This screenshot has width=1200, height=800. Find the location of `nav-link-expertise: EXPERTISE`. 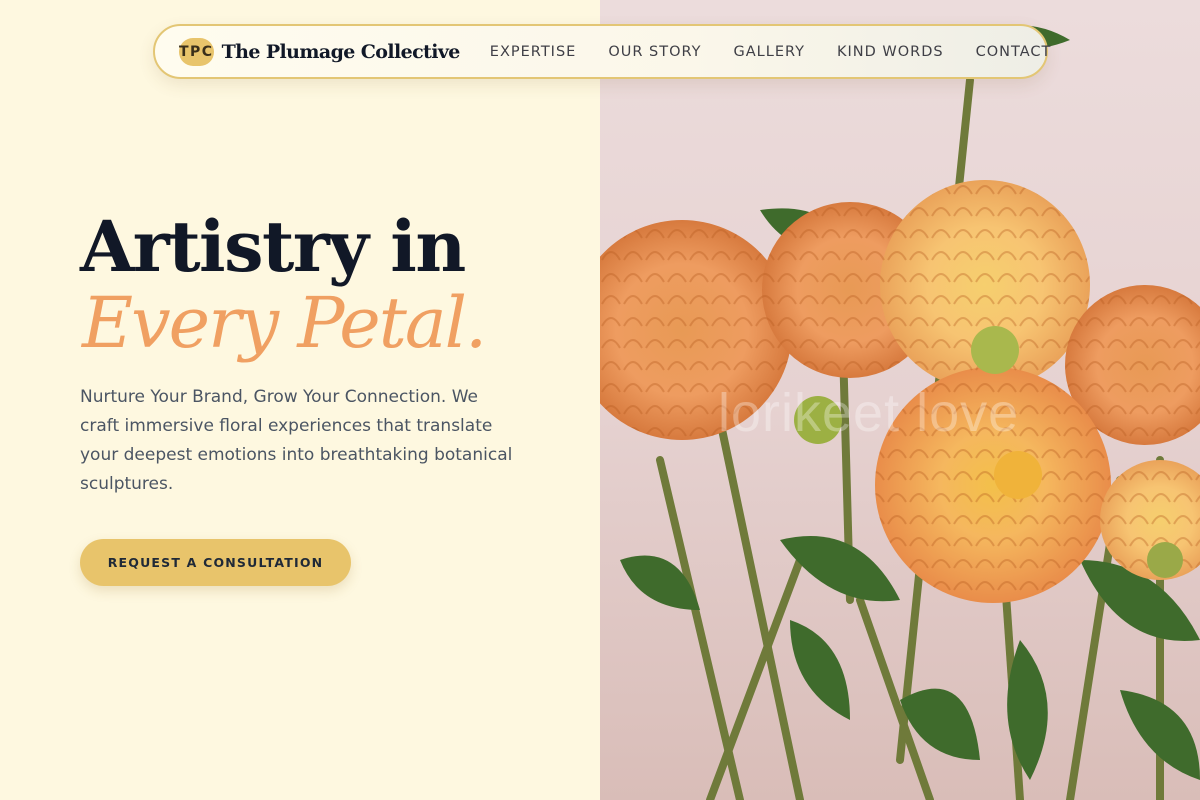

nav-link-expertise: EXPERTISE is located at coordinates (533, 52).